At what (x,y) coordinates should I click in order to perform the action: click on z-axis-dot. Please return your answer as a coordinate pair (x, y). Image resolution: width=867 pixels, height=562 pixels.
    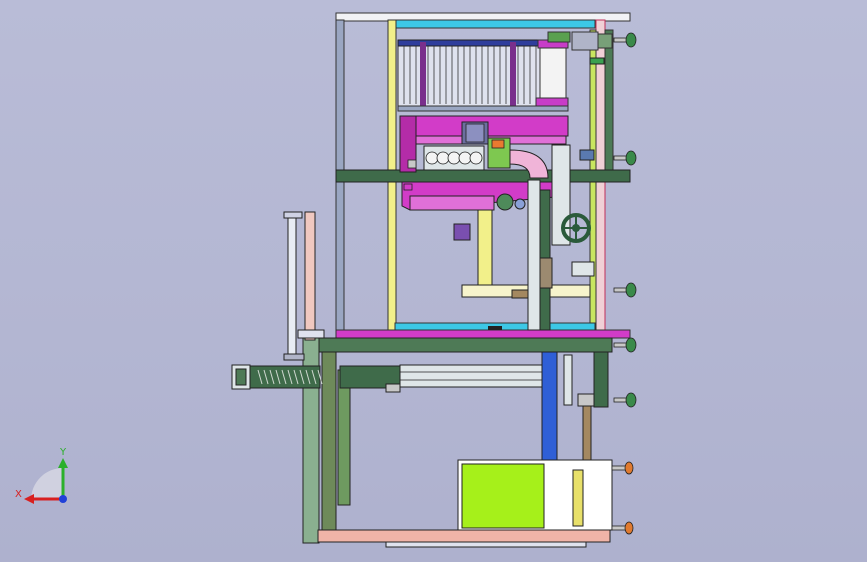
    Looking at the image, I should click on (63, 499).